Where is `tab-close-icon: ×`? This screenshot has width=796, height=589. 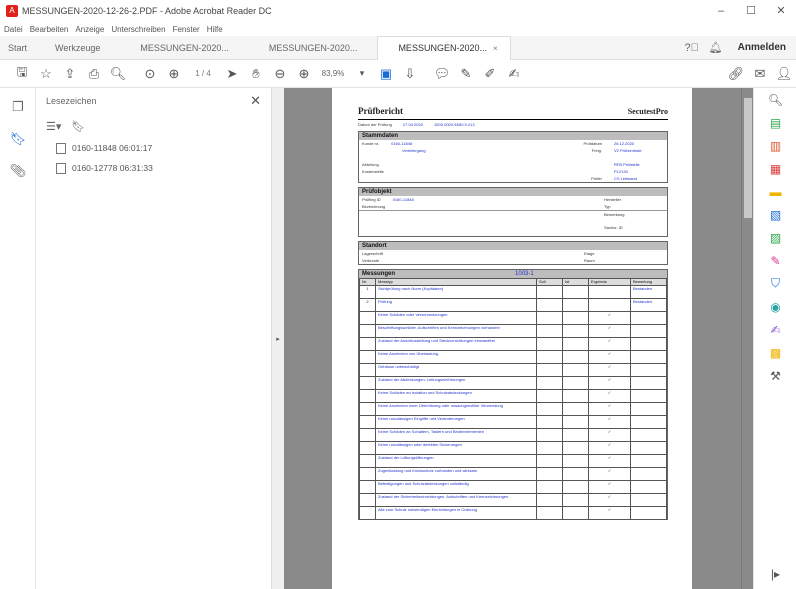 tab-close-icon: × is located at coordinates (495, 48).